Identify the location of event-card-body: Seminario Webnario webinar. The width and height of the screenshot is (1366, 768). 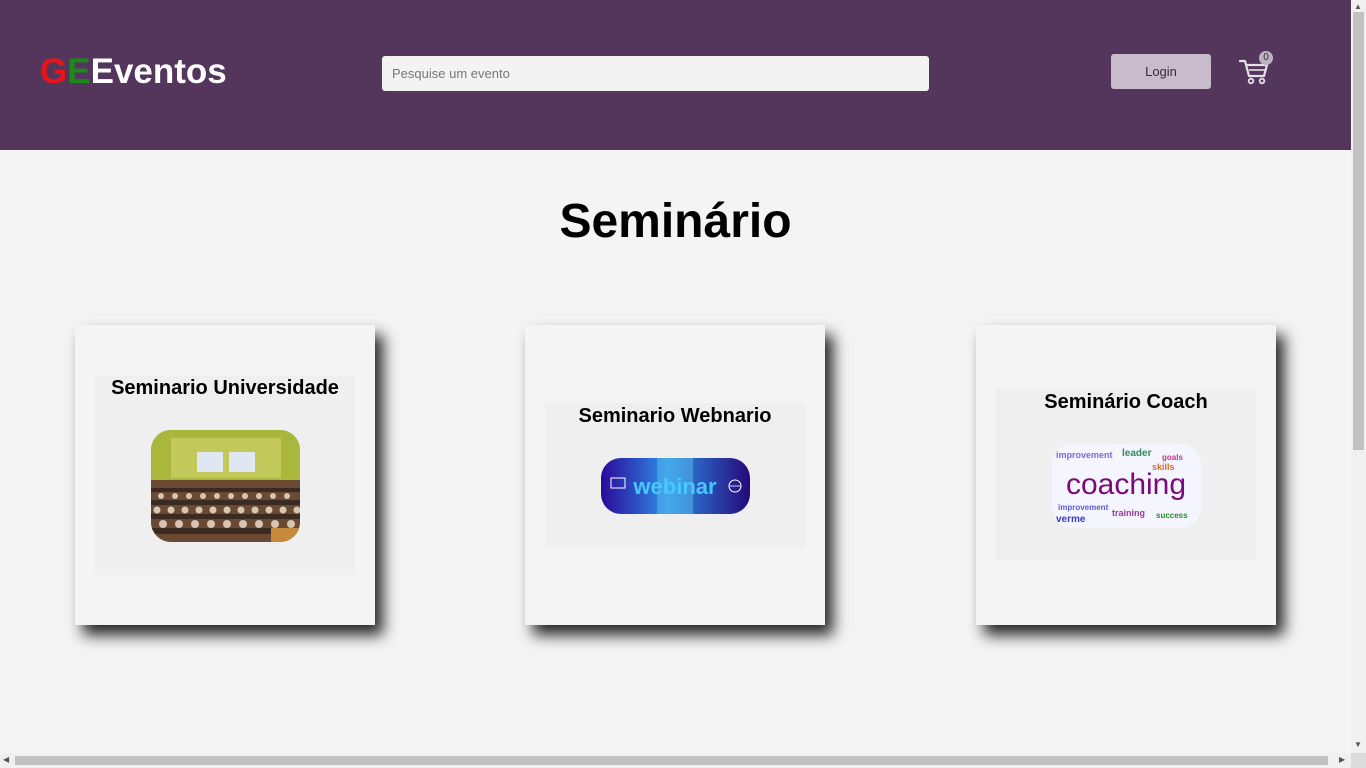
(675, 475).